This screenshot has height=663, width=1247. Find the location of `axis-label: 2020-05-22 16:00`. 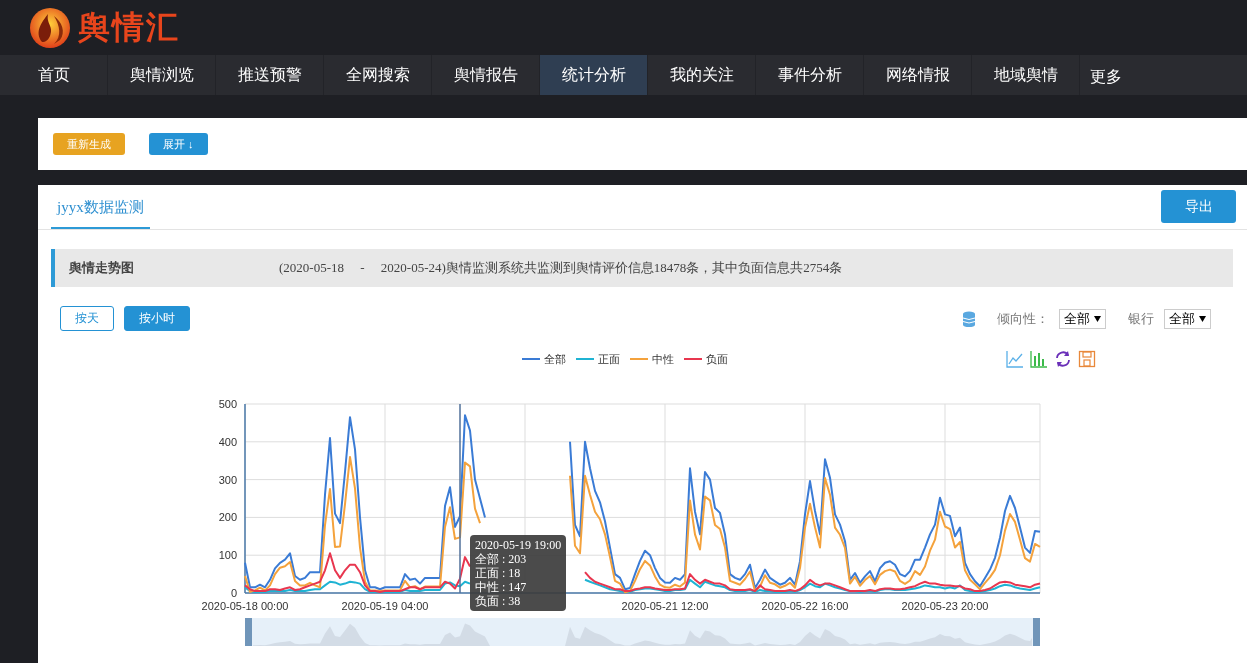

axis-label: 2020-05-22 16:00 is located at coordinates (805, 606).